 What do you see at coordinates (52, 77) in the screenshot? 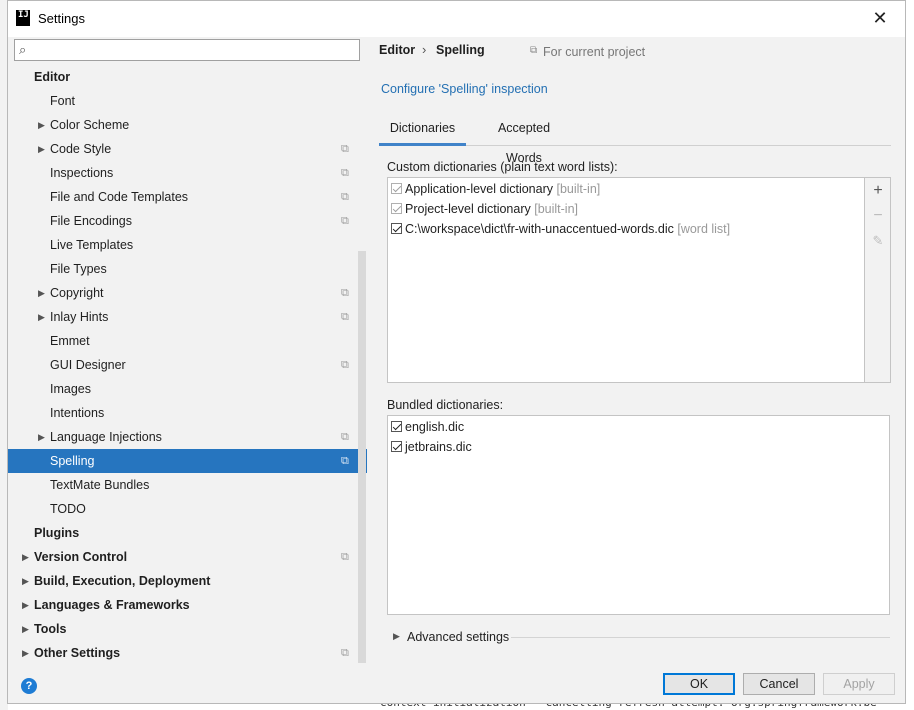
I see `tree-item-label: Editor` at bounding box center [52, 77].